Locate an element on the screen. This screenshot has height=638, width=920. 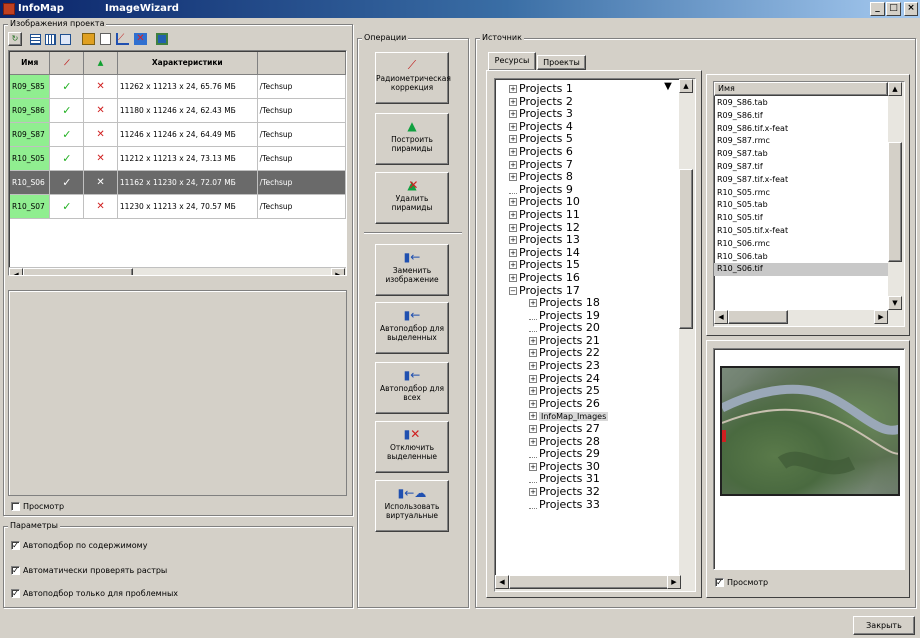
option-auto-check-rasters: ✓ Автоматически проверять растры is located at coordinates (89, 570).